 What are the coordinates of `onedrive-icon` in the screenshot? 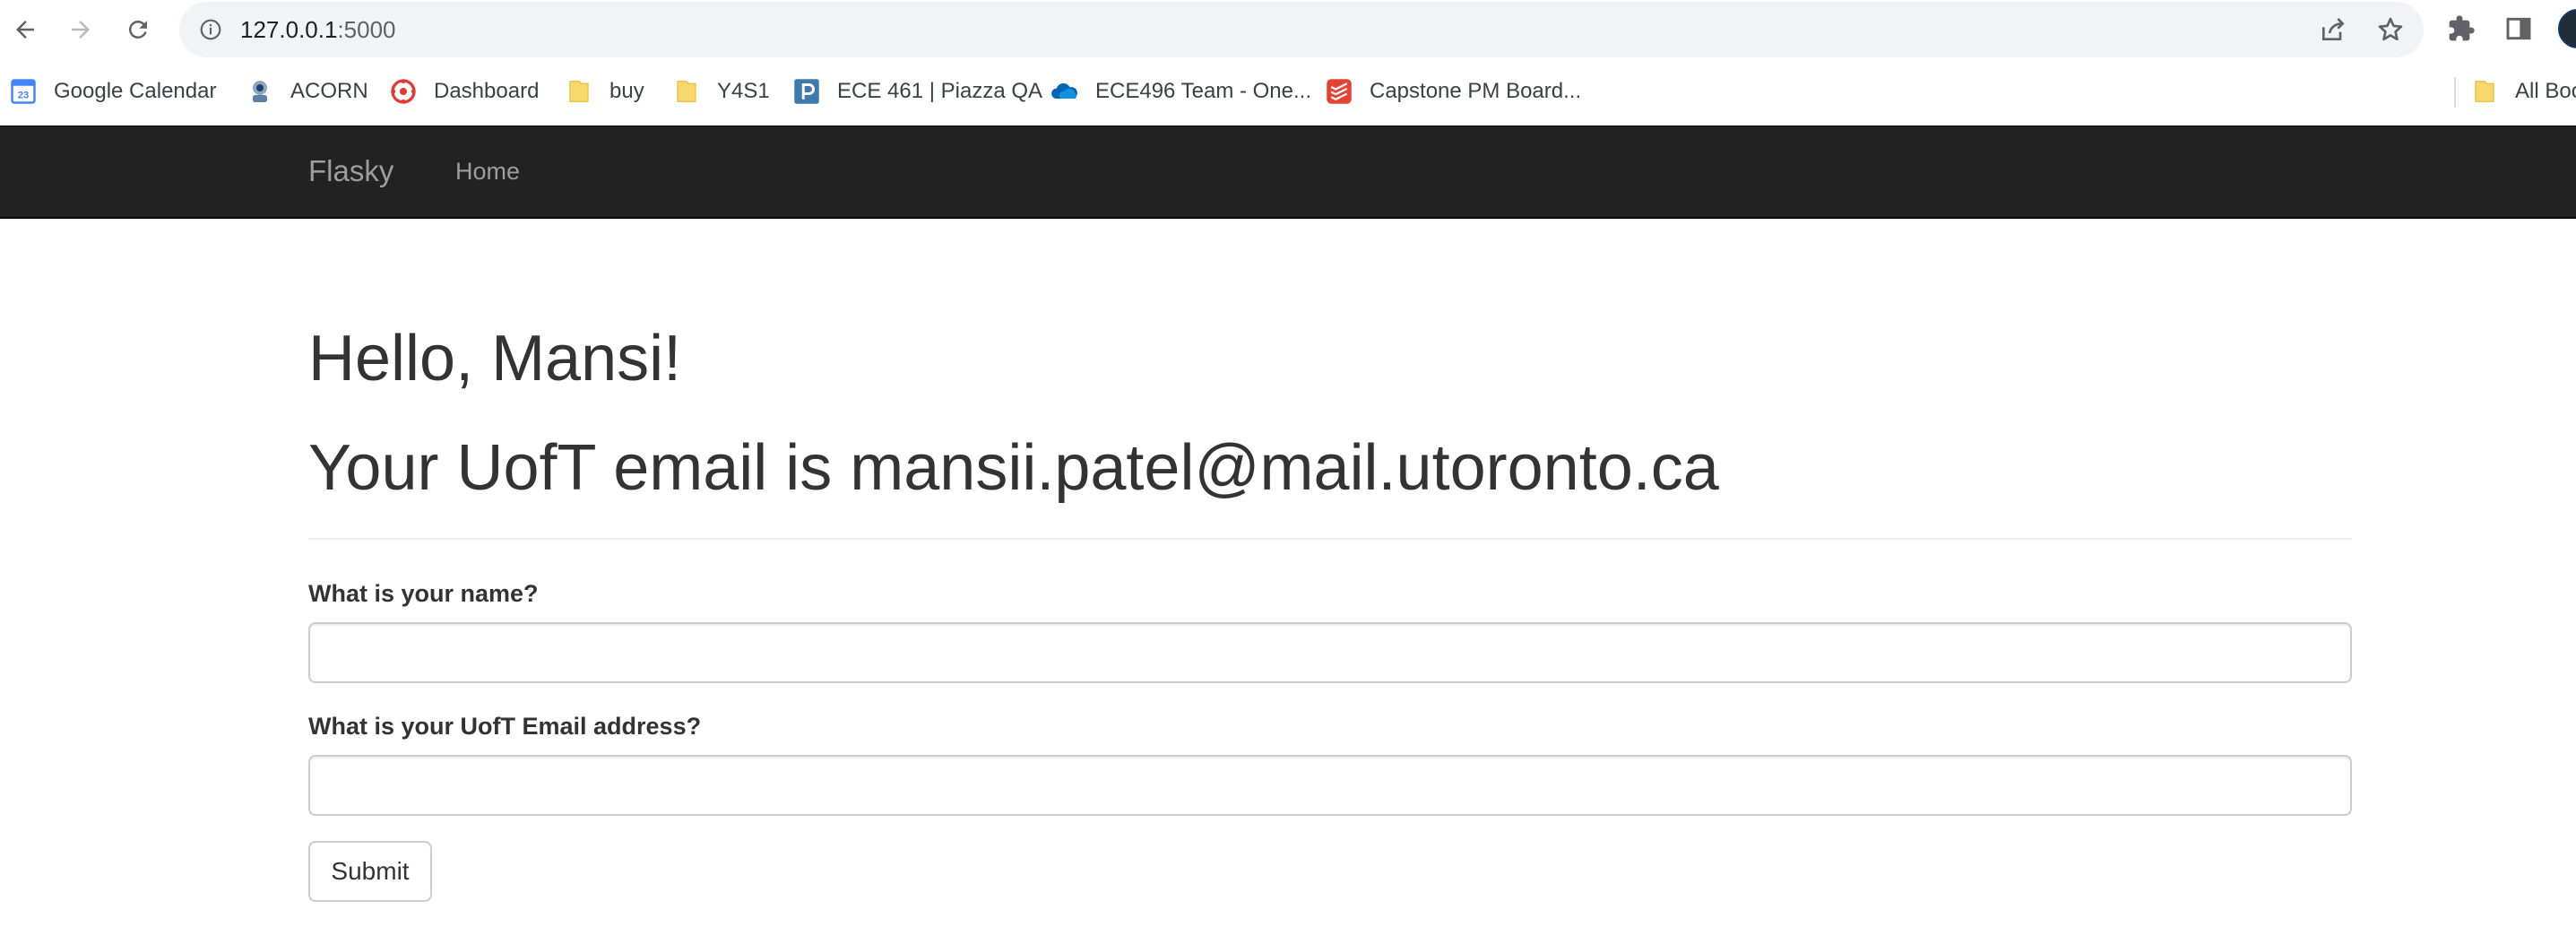 It's located at (1064, 91).